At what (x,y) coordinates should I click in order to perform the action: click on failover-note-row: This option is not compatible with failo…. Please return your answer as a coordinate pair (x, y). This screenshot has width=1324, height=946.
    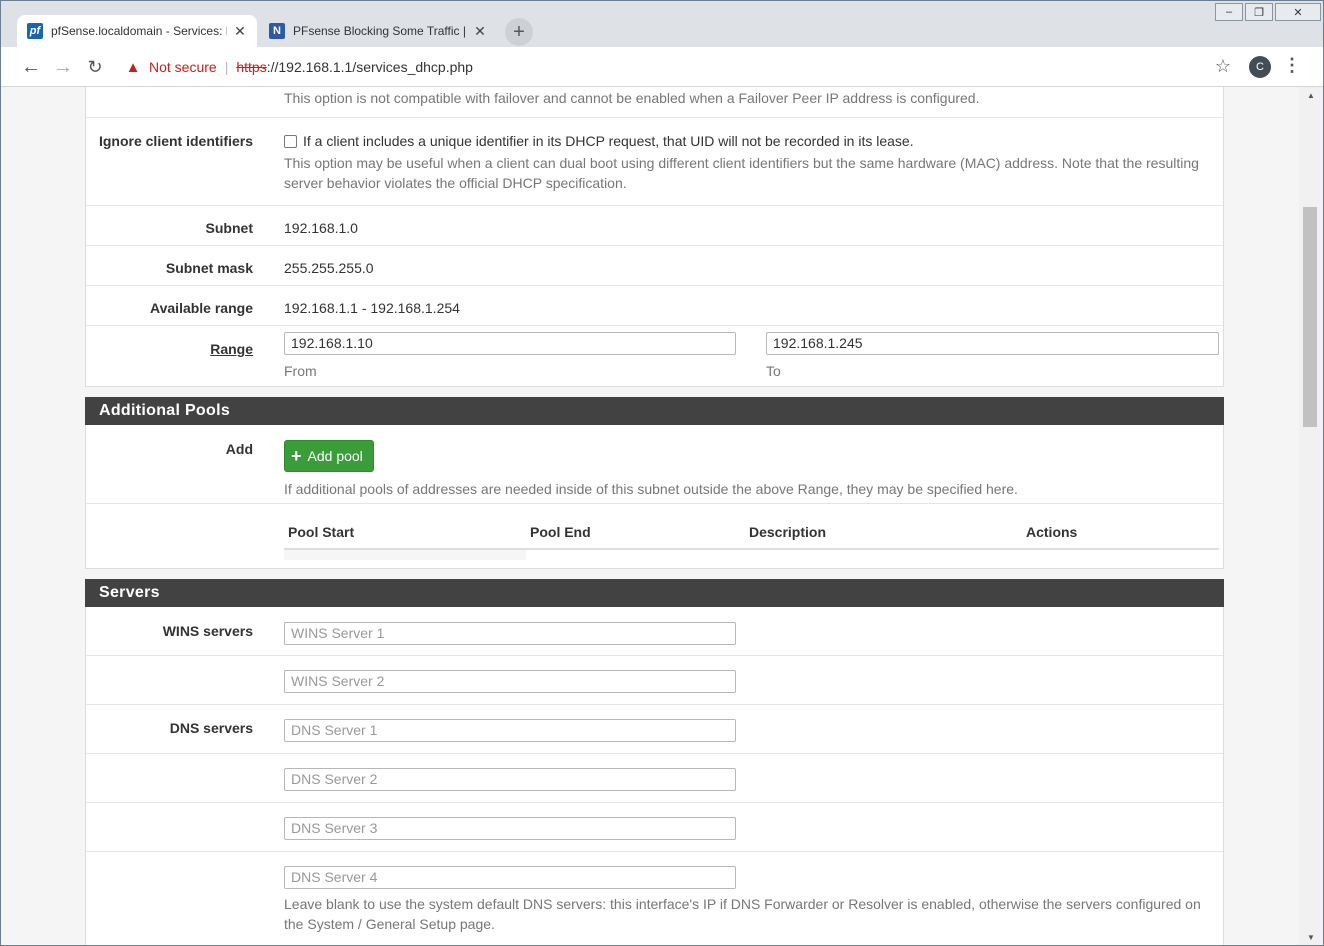
    Looking at the image, I should click on (654, 102).